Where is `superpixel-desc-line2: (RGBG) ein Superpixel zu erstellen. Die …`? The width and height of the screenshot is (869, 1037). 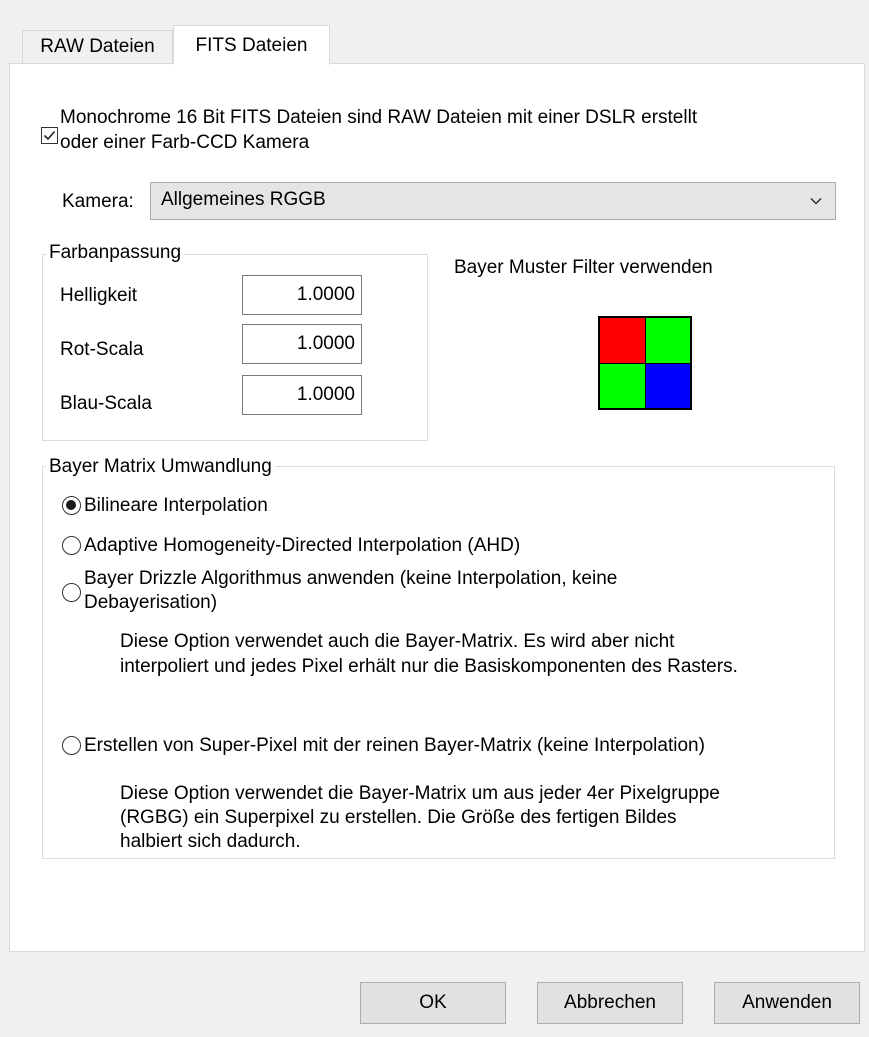 superpixel-desc-line2: (RGBG) ein Superpixel zu erstellen. Die … is located at coordinates (398, 817).